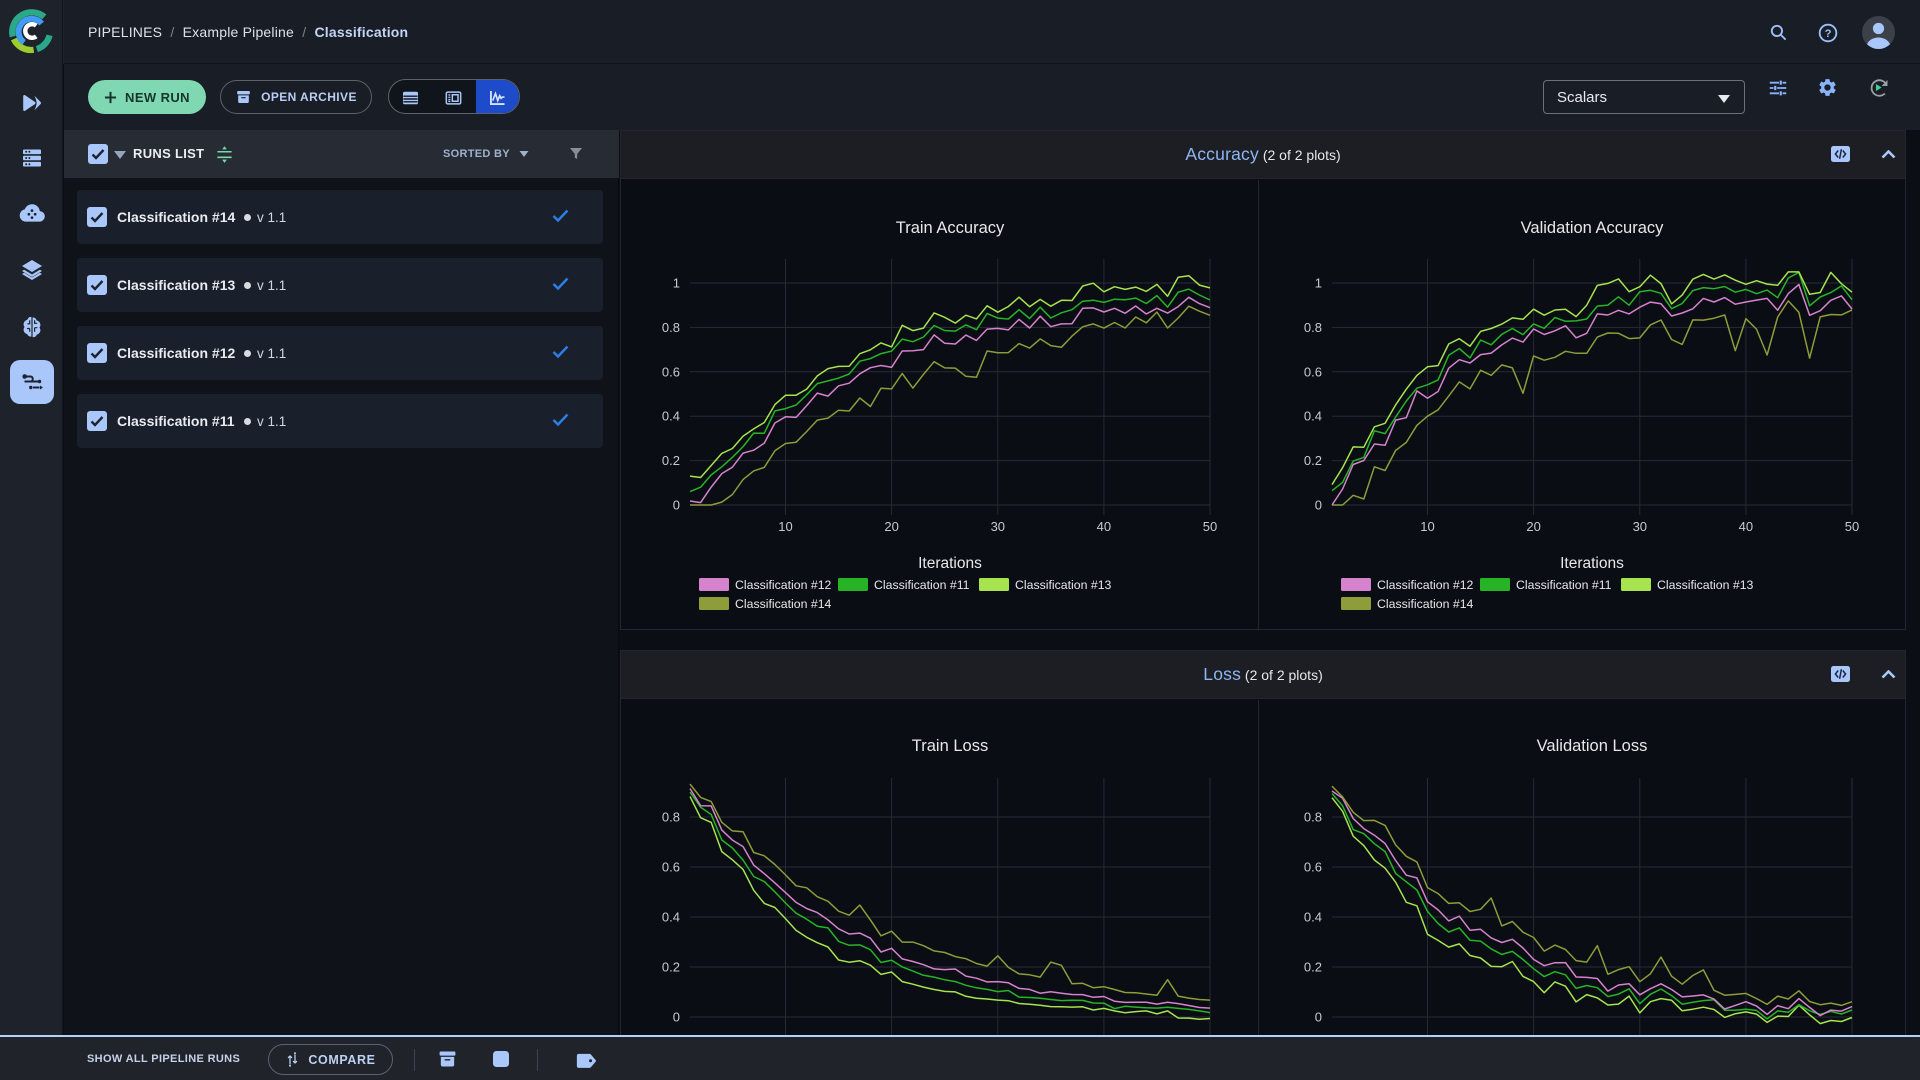  I want to click on svg-text: Validation Accuracy, so click(1593, 228).